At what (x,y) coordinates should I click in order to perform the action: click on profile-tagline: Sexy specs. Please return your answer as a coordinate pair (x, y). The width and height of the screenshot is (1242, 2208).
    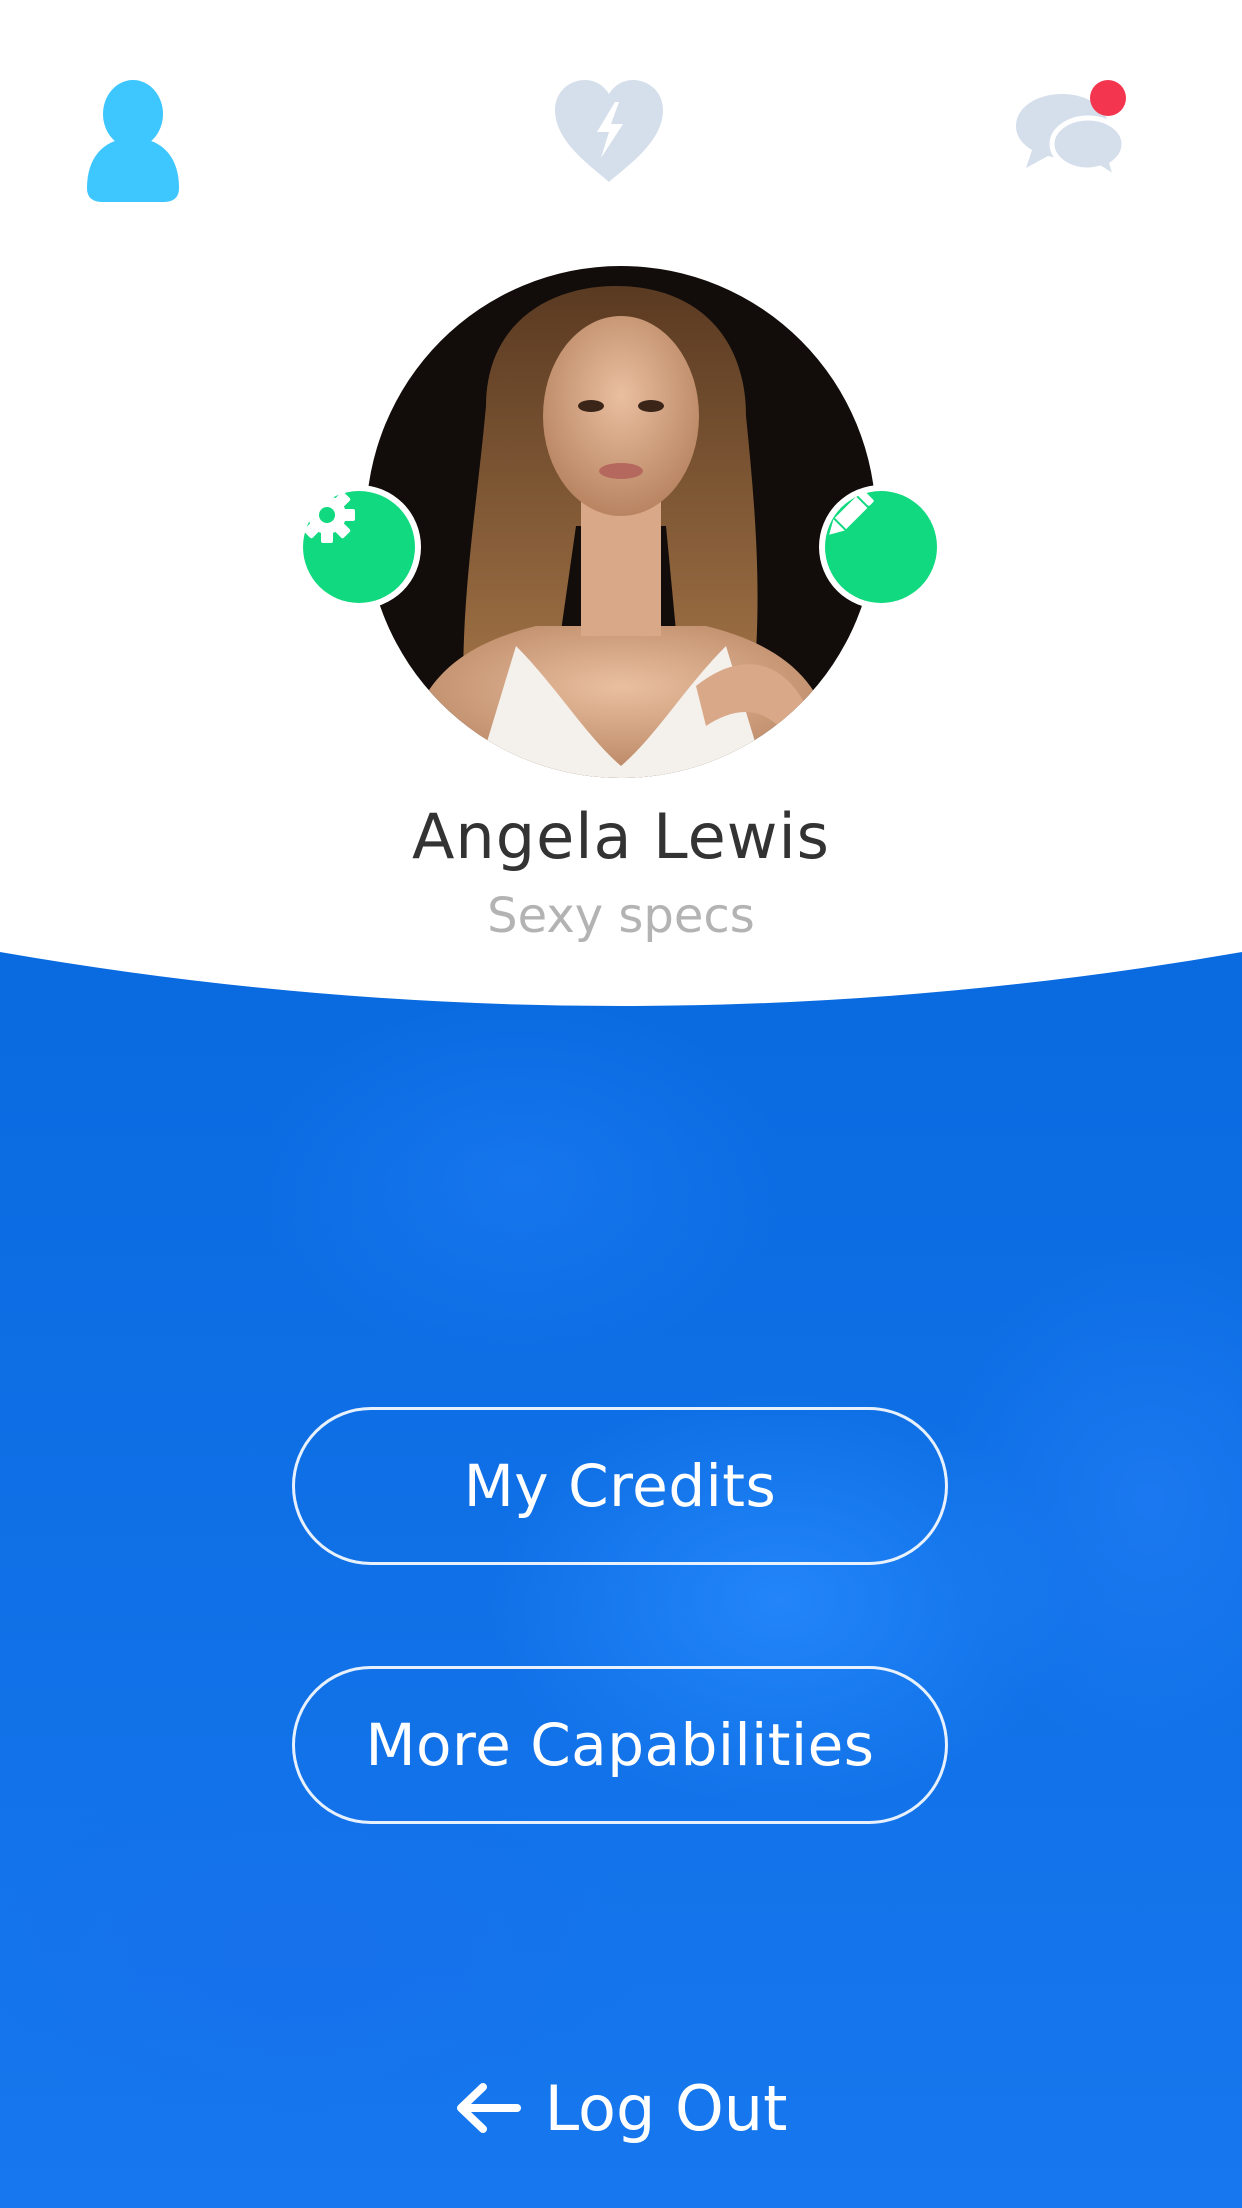
    Looking at the image, I should click on (621, 916).